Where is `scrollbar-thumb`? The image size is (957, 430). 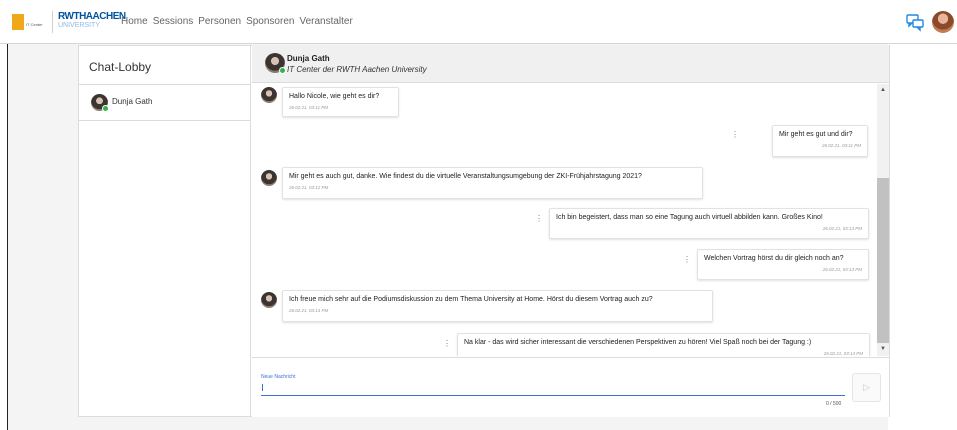 scrollbar-thumb is located at coordinates (883, 260).